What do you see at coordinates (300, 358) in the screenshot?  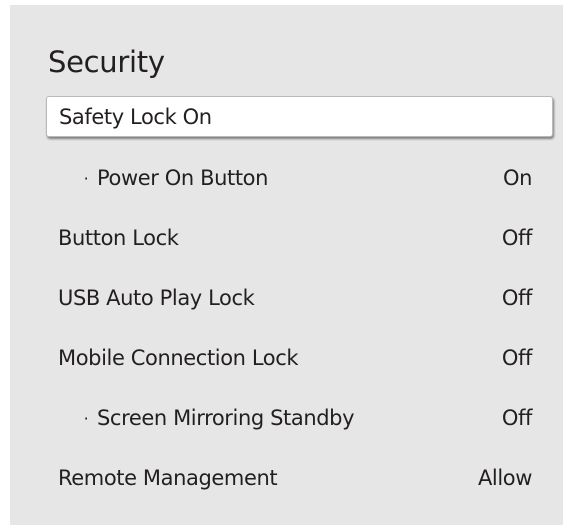 I see `menu-item-mobile-connection-lock: Mobile Connection Lock Off` at bounding box center [300, 358].